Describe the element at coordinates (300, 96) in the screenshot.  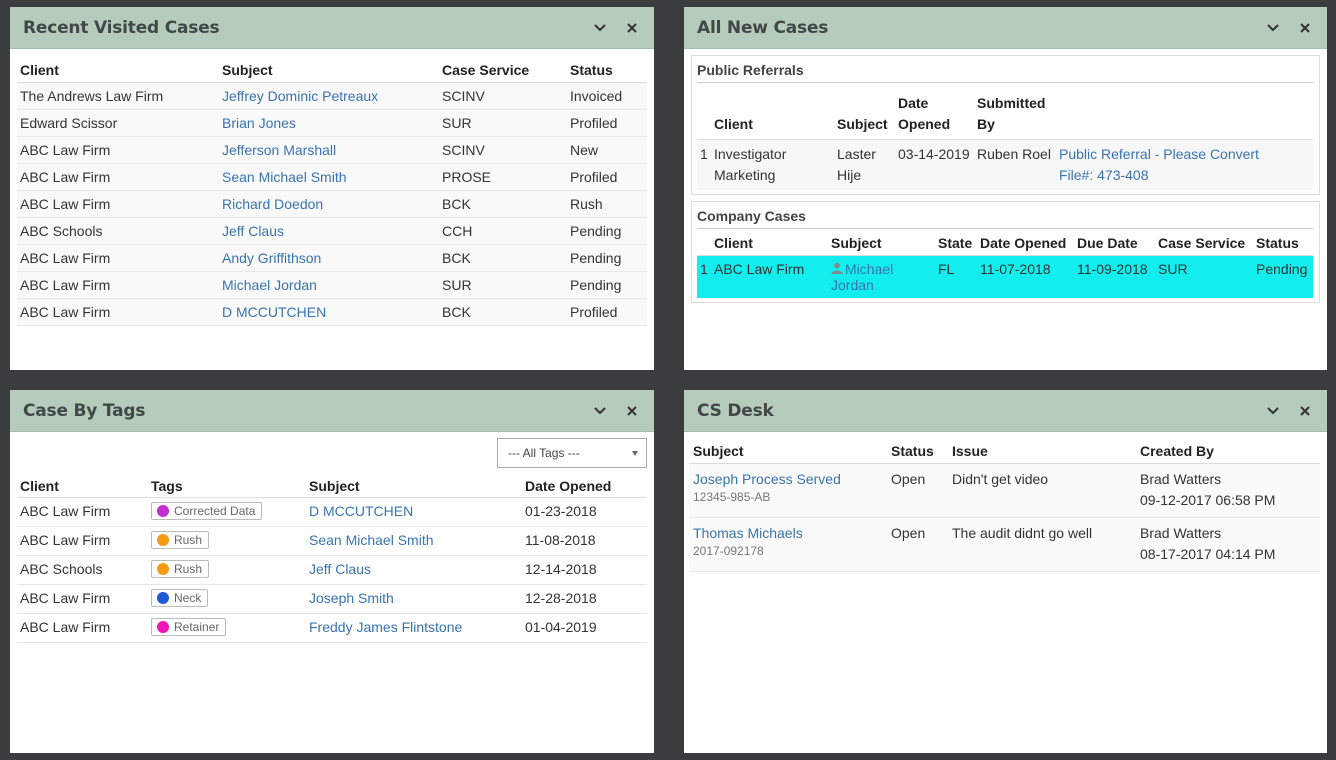
I see `subject-link: Jeffrey Dominic Petreaux` at that location.